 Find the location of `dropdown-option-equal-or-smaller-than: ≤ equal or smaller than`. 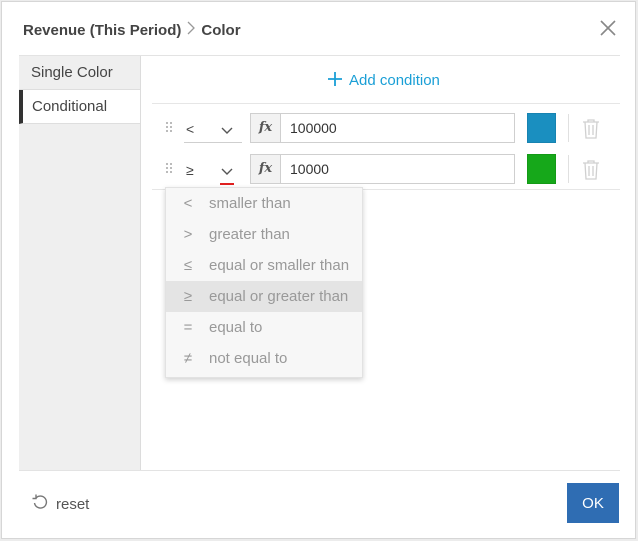

dropdown-option-equal-or-smaller-than: ≤ equal or smaller than is located at coordinates (264, 265).